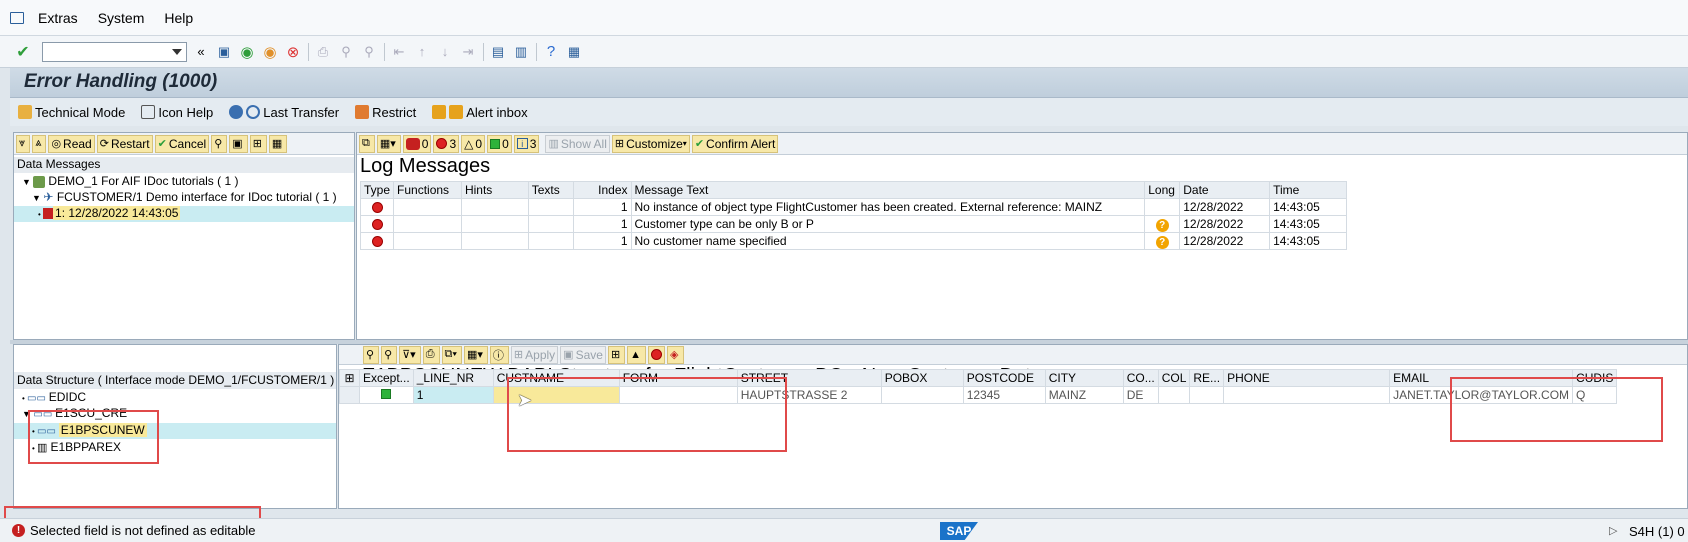  I want to click on col-texts: Texts, so click(550, 190).